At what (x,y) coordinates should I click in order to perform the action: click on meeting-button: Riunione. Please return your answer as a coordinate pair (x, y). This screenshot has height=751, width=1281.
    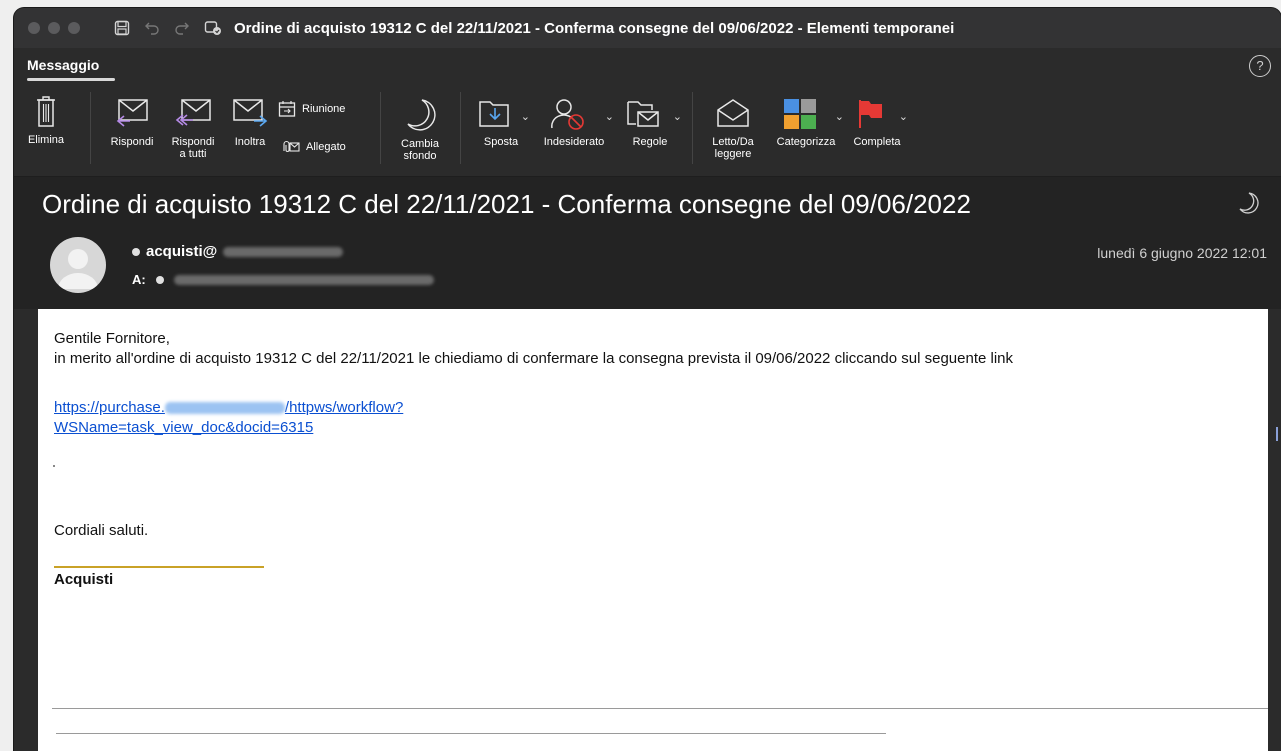
    Looking at the image, I should click on (311, 109).